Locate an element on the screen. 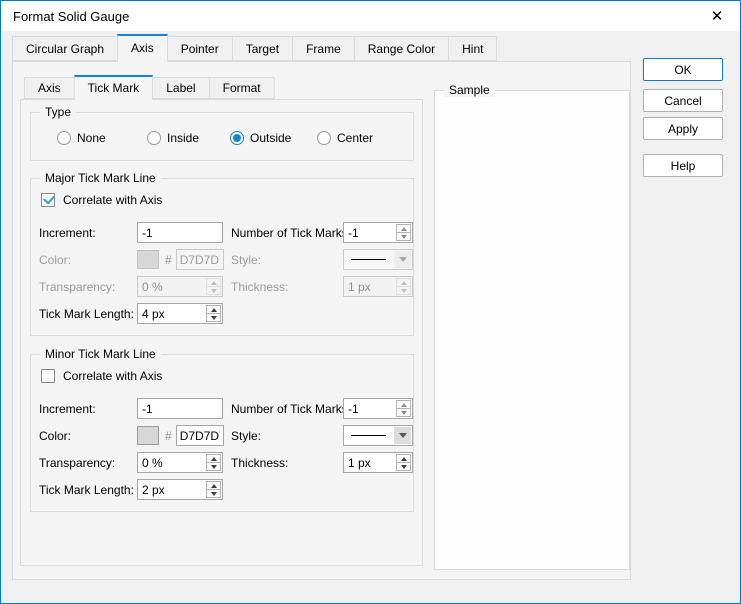  minor-transparency-spin-buttons is located at coordinates (213, 462).